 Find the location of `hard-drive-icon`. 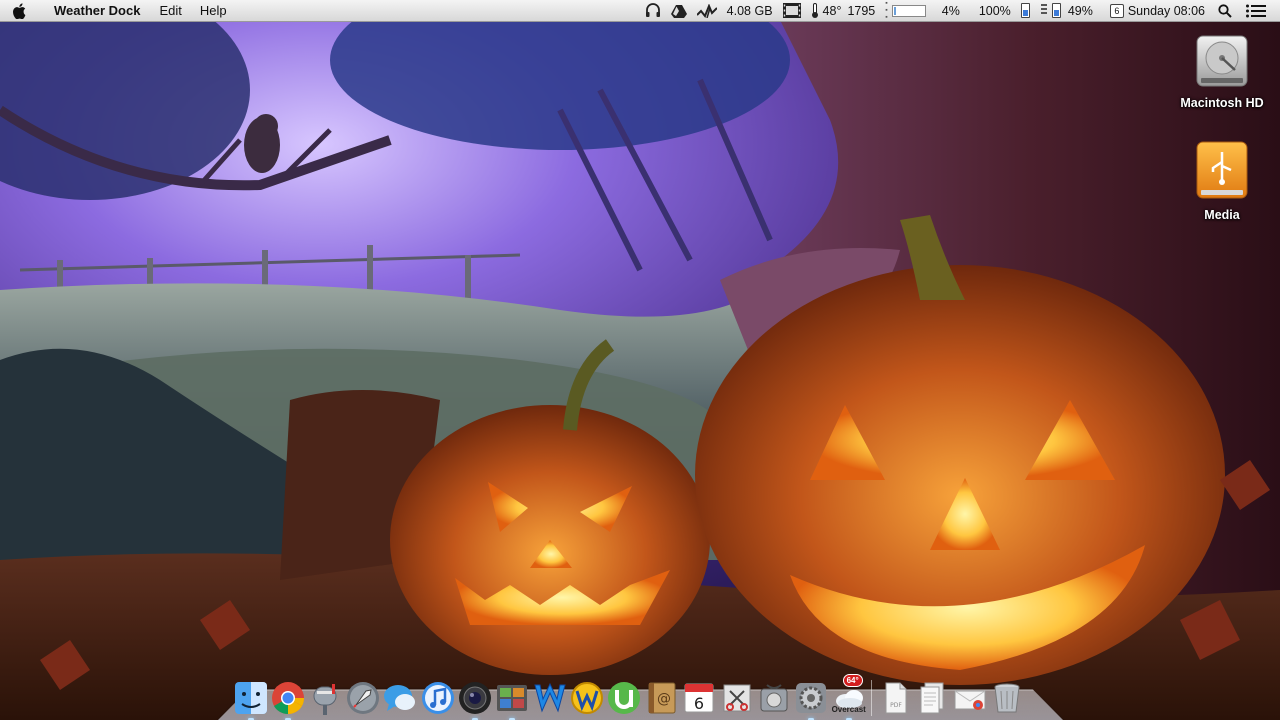

hard-drive-icon is located at coordinates (1222, 61).